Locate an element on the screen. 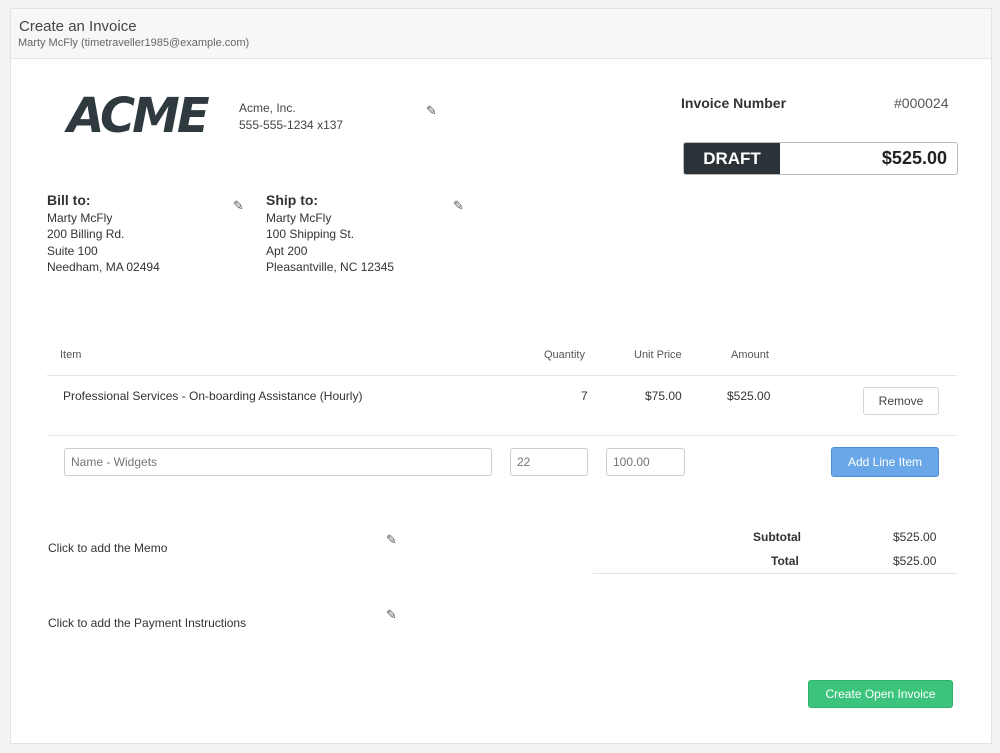 The width and height of the screenshot is (1000, 753). column-header-unit-price: Unit Price is located at coordinates (658, 355).